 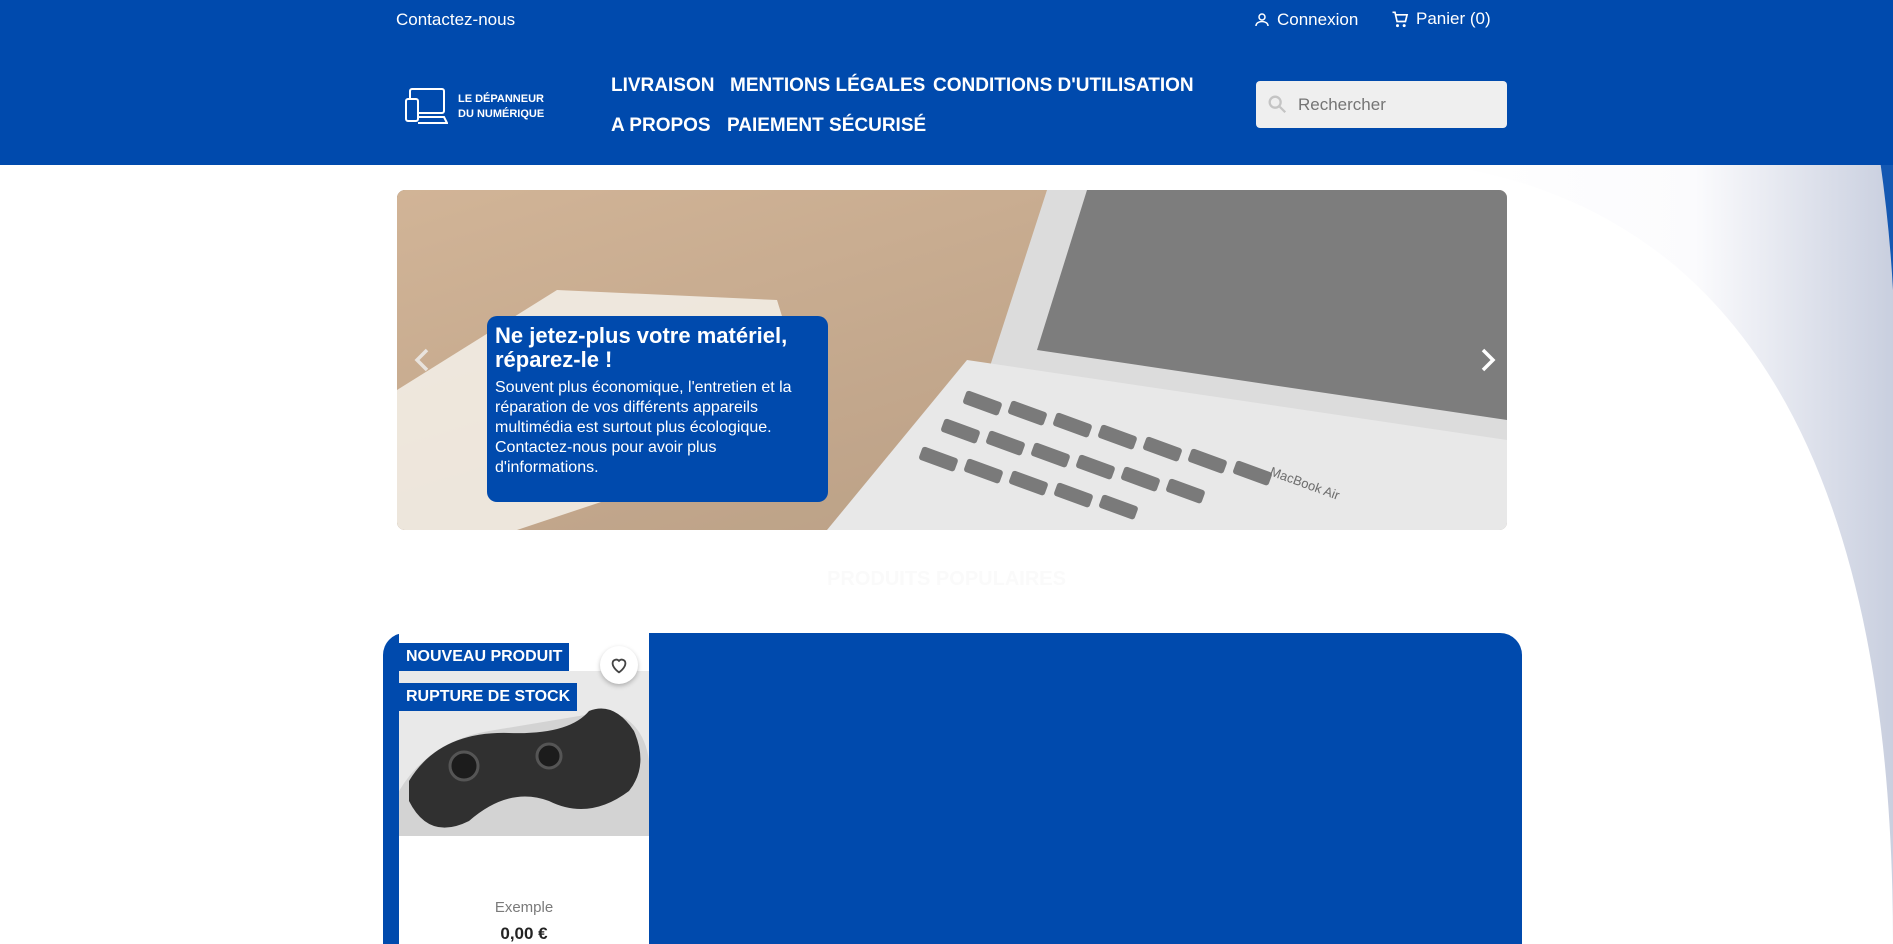 I want to click on site-logo: LE DÉPANNEUR DU NUMÉRIQUE, so click(x=479, y=107).